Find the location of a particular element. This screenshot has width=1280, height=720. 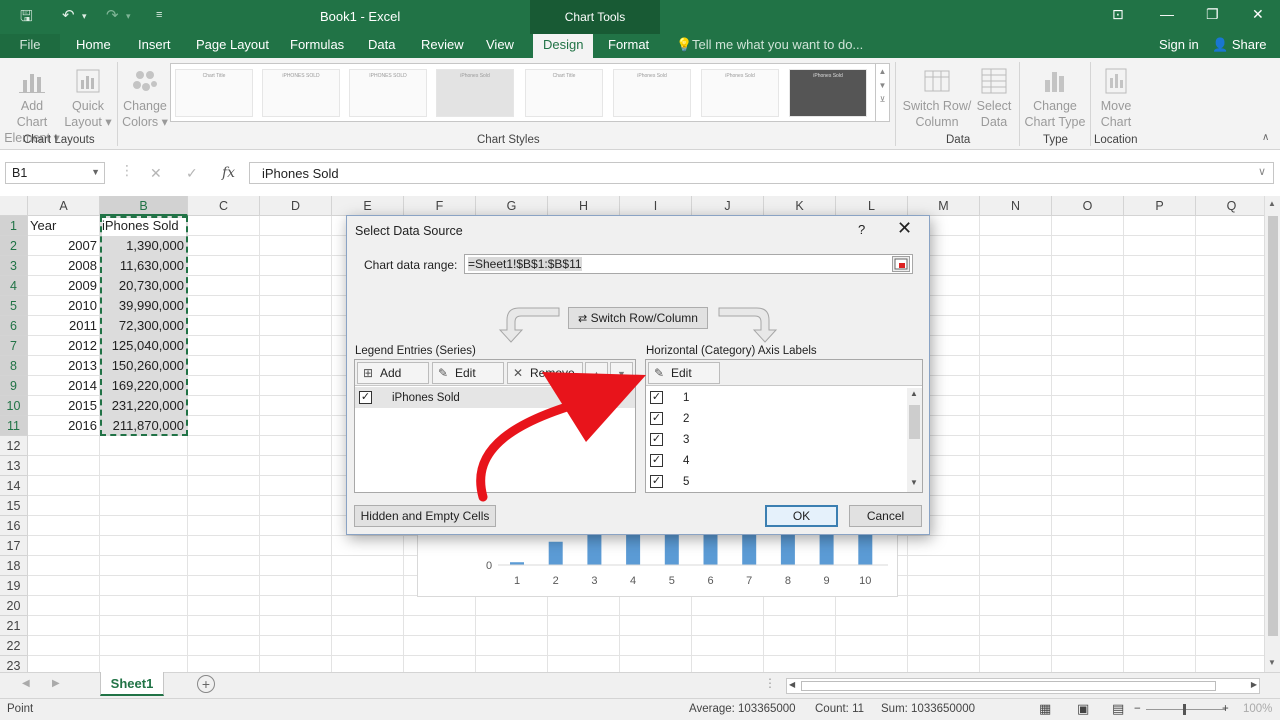

scroll-up-icon: ▲ is located at coordinates (1272, 203).